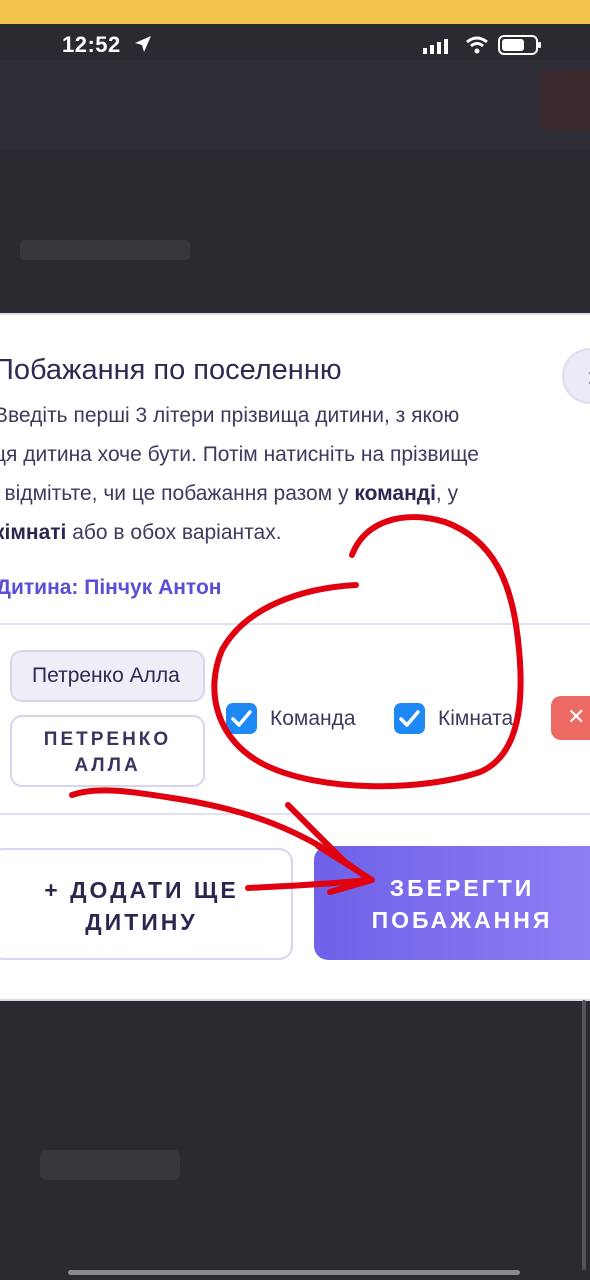  I want to click on room-checkbox, so click(409, 718).